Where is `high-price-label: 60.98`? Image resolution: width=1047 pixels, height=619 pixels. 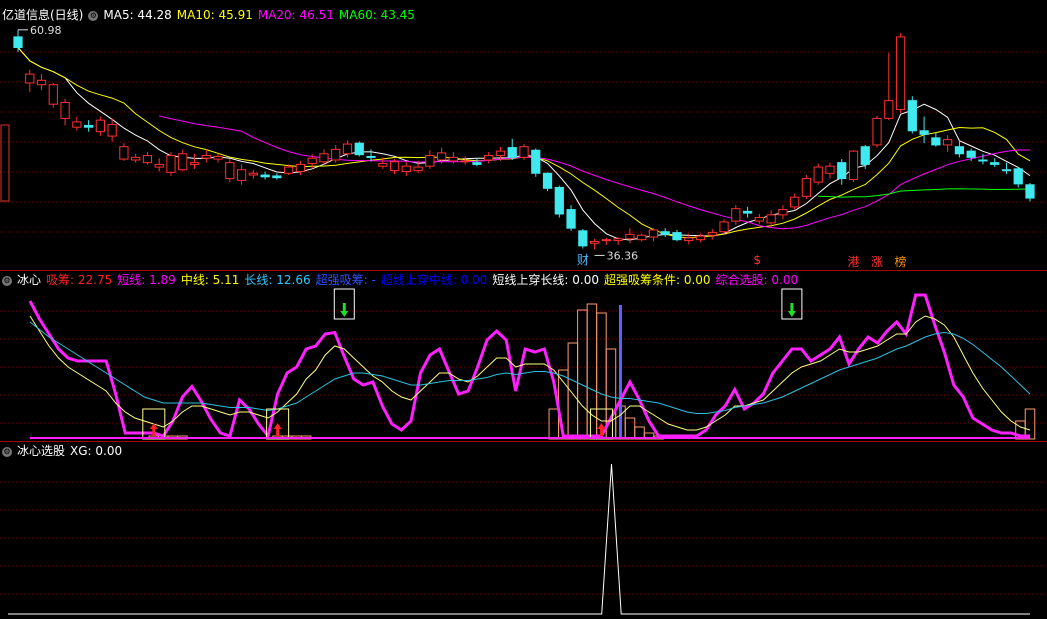 high-price-label: 60.98 is located at coordinates (46, 30).